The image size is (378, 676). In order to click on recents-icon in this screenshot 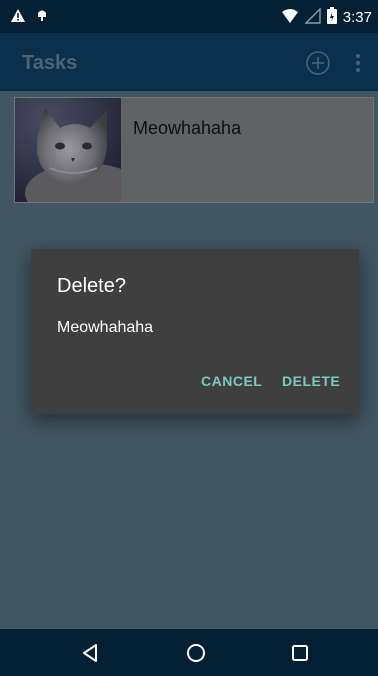, I will do `click(300, 653)`.